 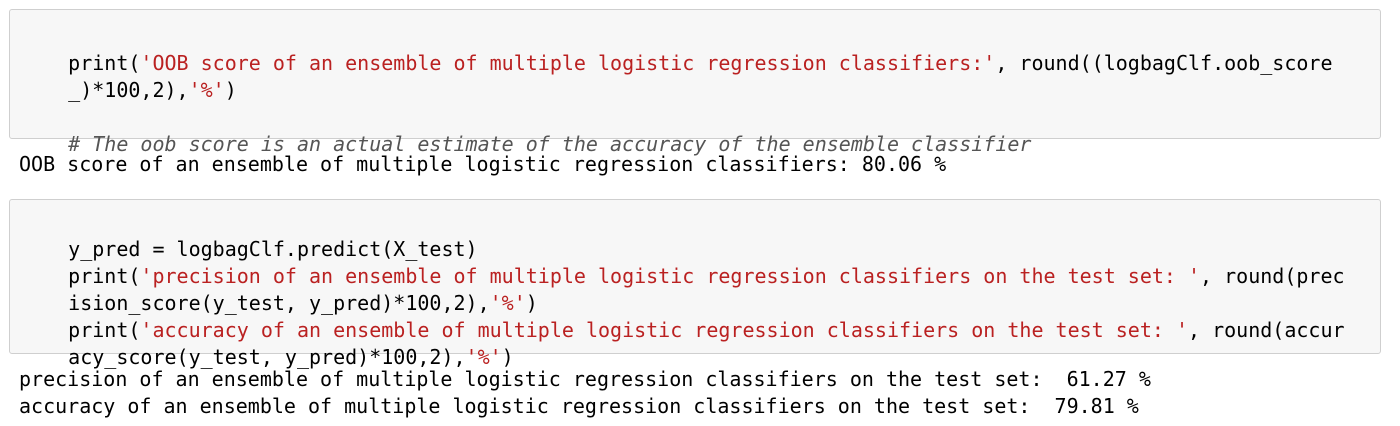 What do you see at coordinates (1266, 330) in the screenshot?
I see `code-token: , round(accur` at bounding box center [1266, 330].